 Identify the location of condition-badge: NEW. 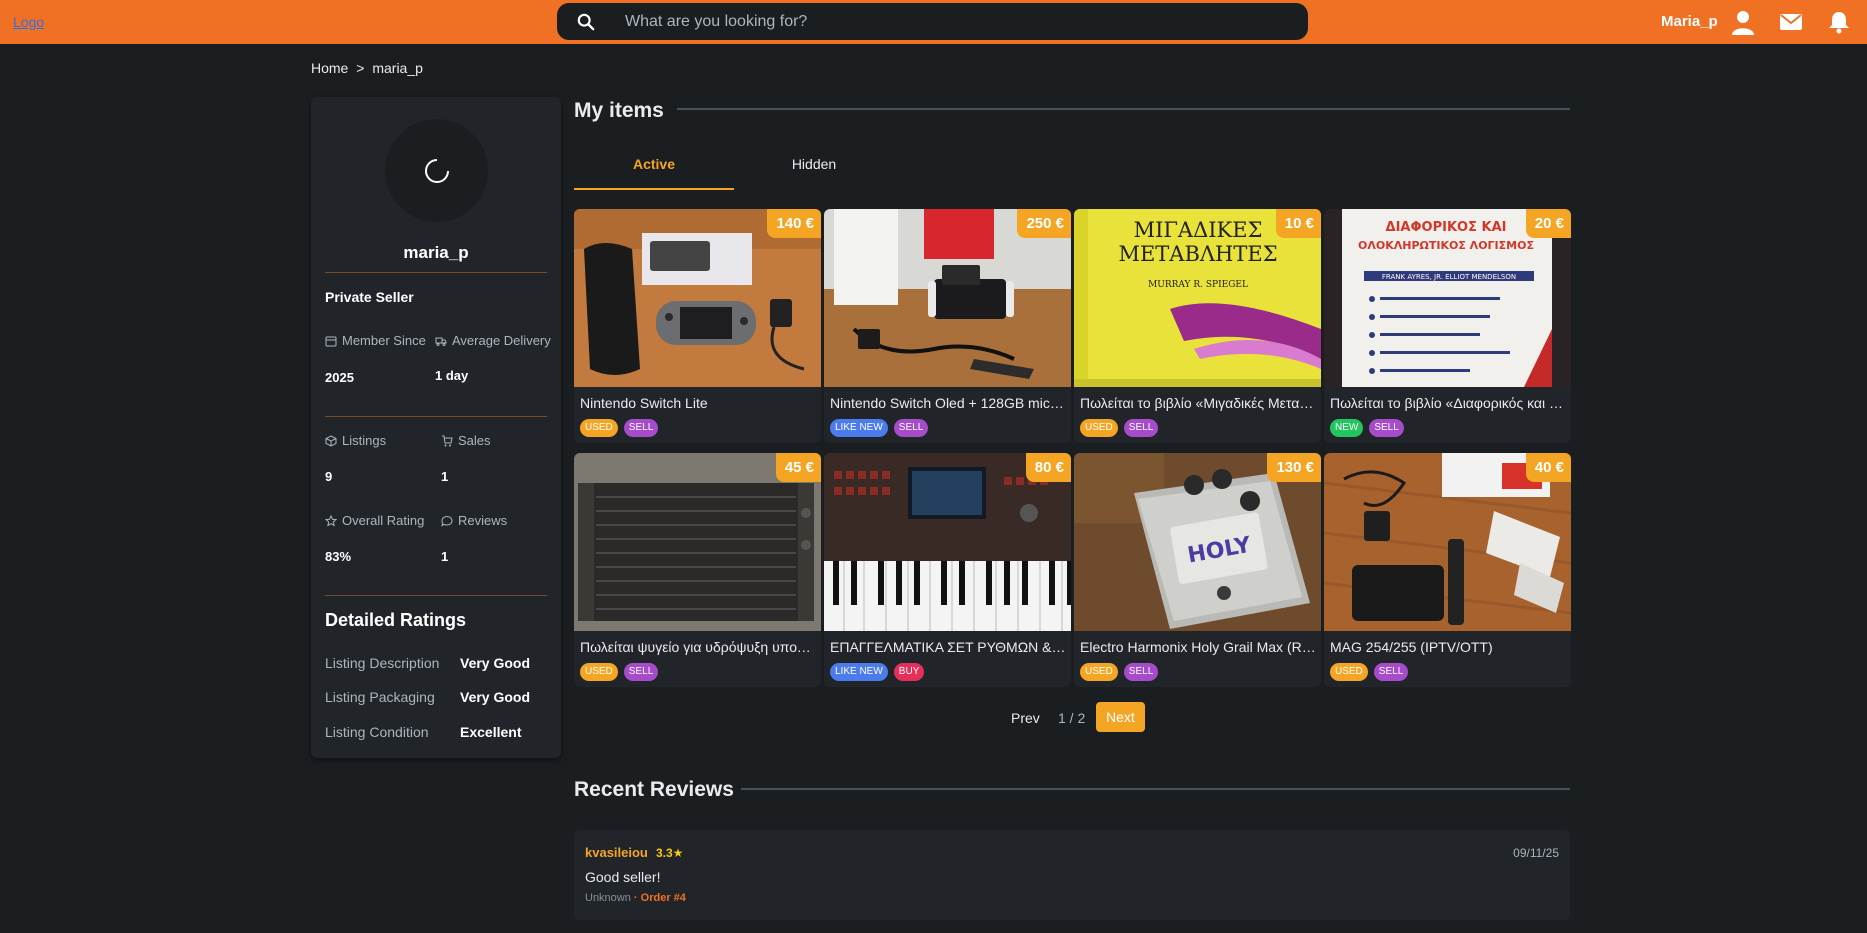
(1347, 428).